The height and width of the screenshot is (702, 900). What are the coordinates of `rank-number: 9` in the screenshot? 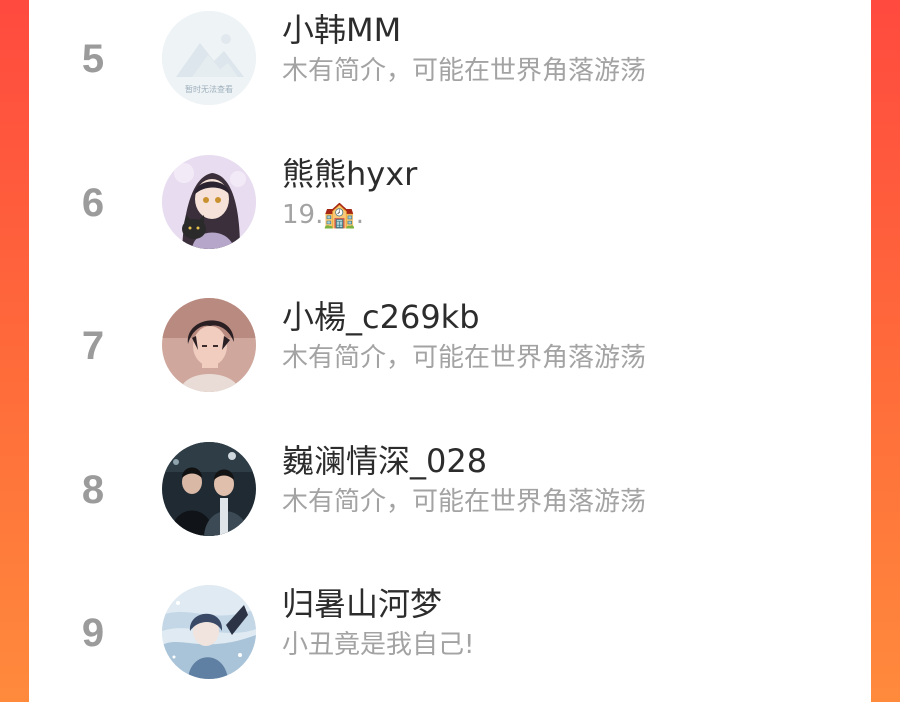 It's located at (93, 633).